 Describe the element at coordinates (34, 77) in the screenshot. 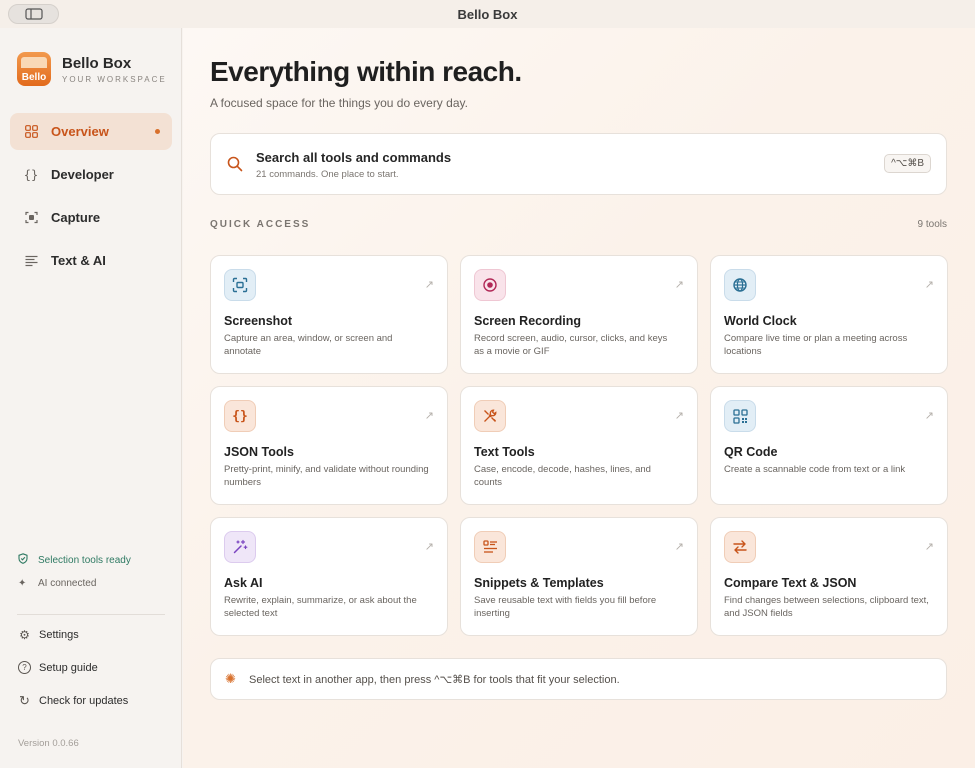

I see `logo-text: Bello` at that location.